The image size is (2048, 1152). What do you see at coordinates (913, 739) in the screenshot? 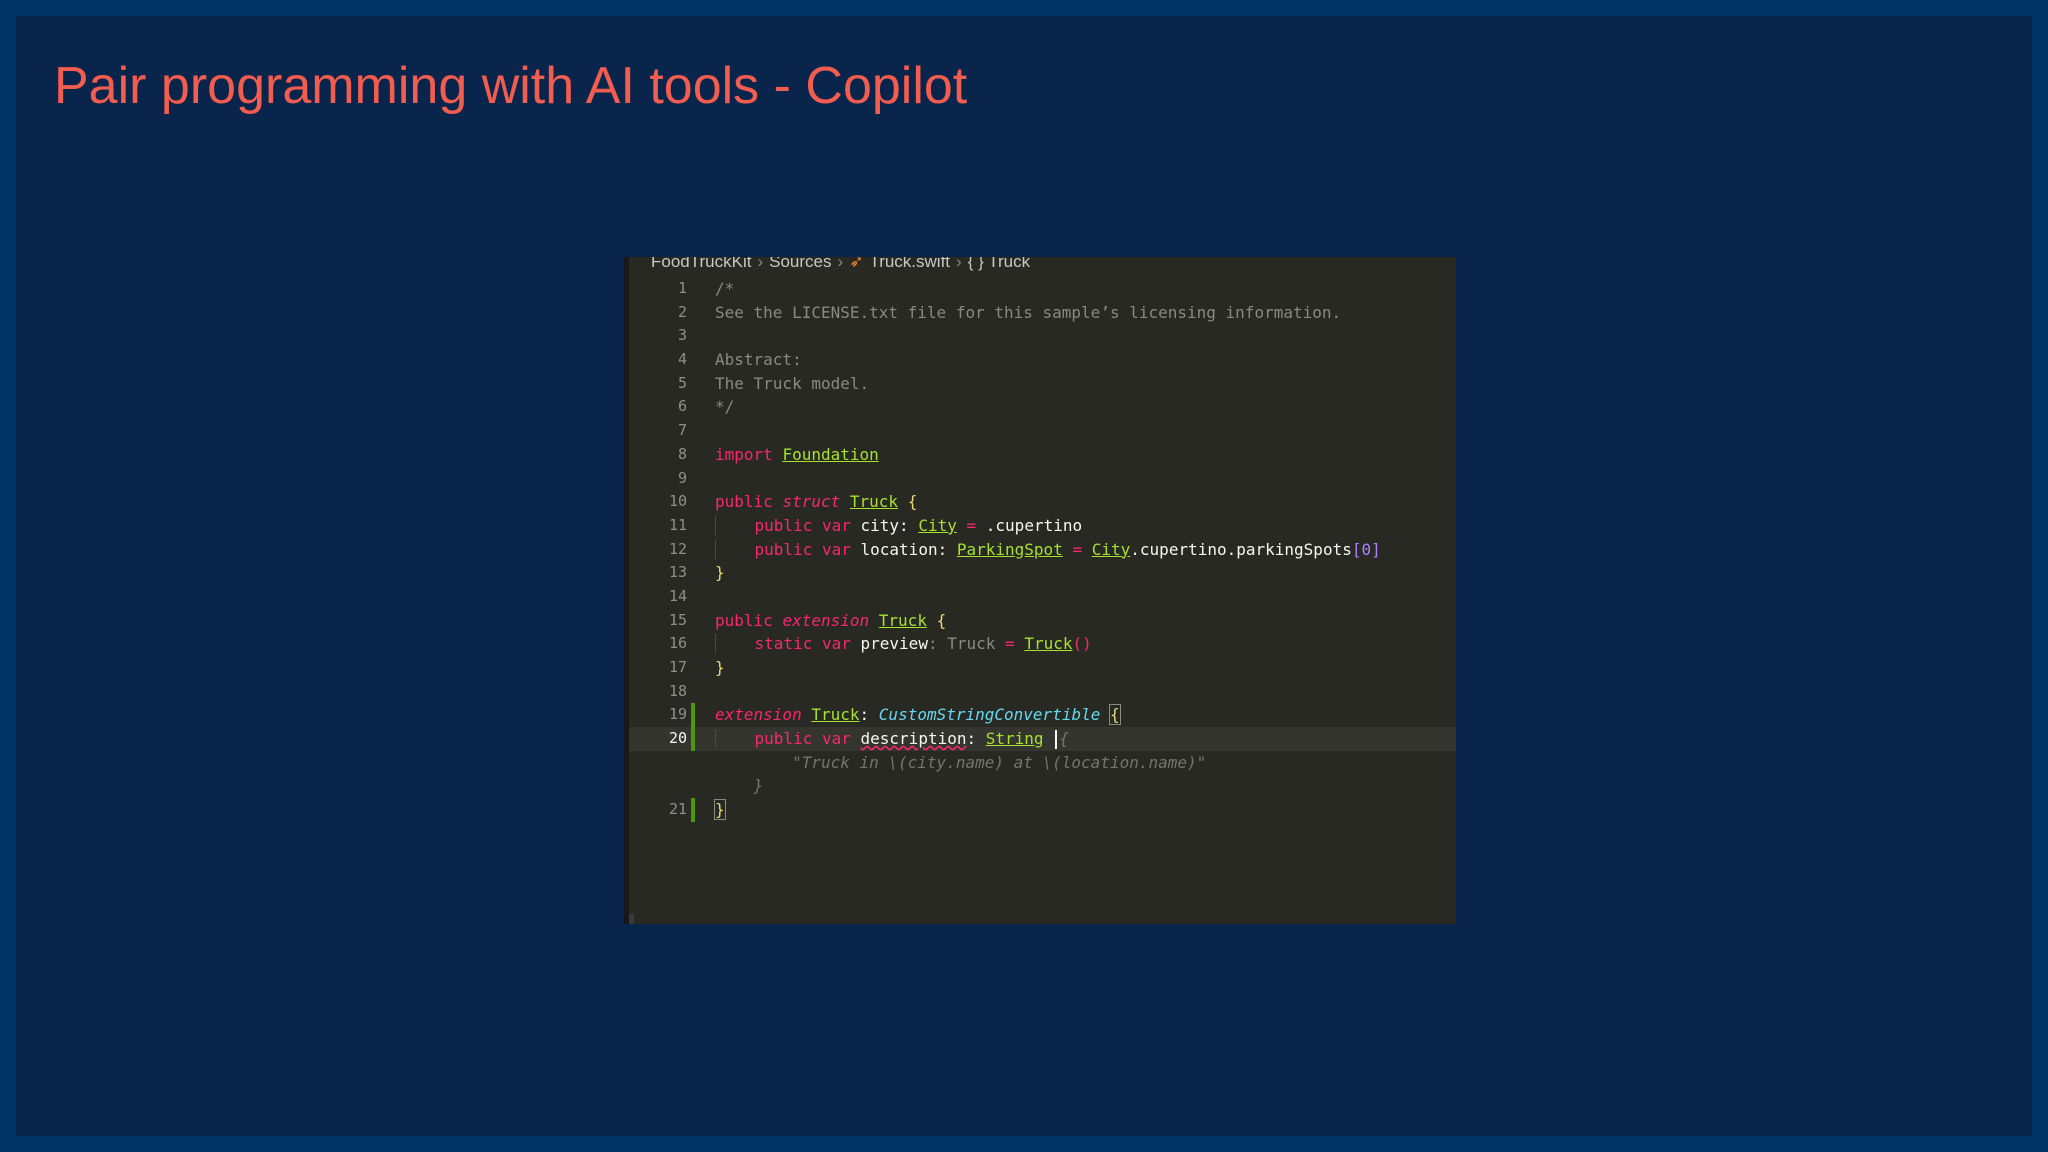
I see `error-squiggle: description` at bounding box center [913, 739].